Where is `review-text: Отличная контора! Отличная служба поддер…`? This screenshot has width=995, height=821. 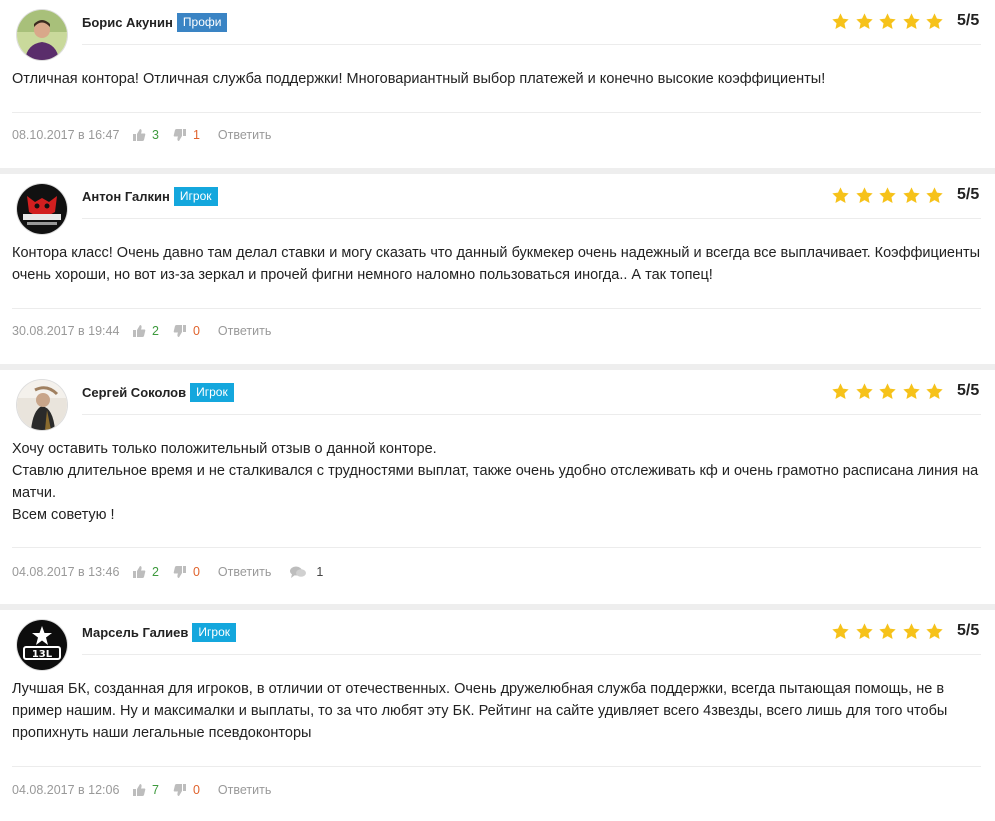 review-text: Отличная контора! Отличная служба поддер… is located at coordinates (497, 79).